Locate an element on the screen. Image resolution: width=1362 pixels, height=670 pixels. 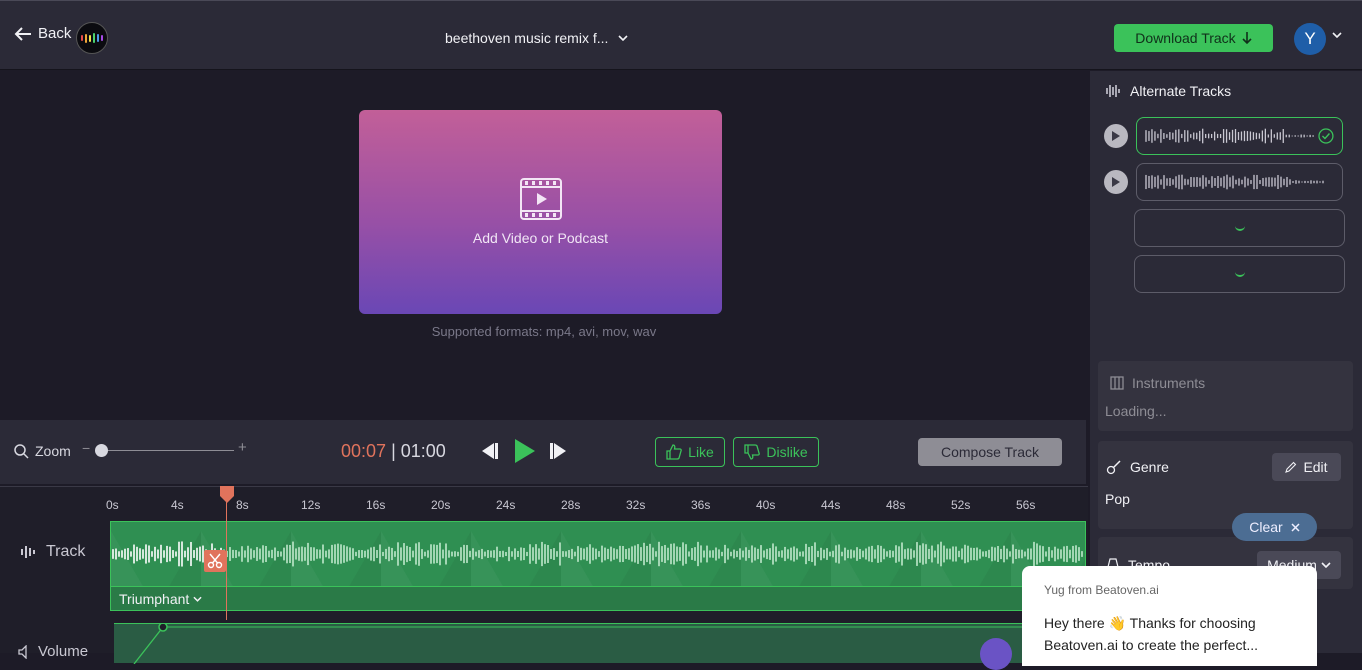
dislike-button: Dislike is located at coordinates (776, 452).